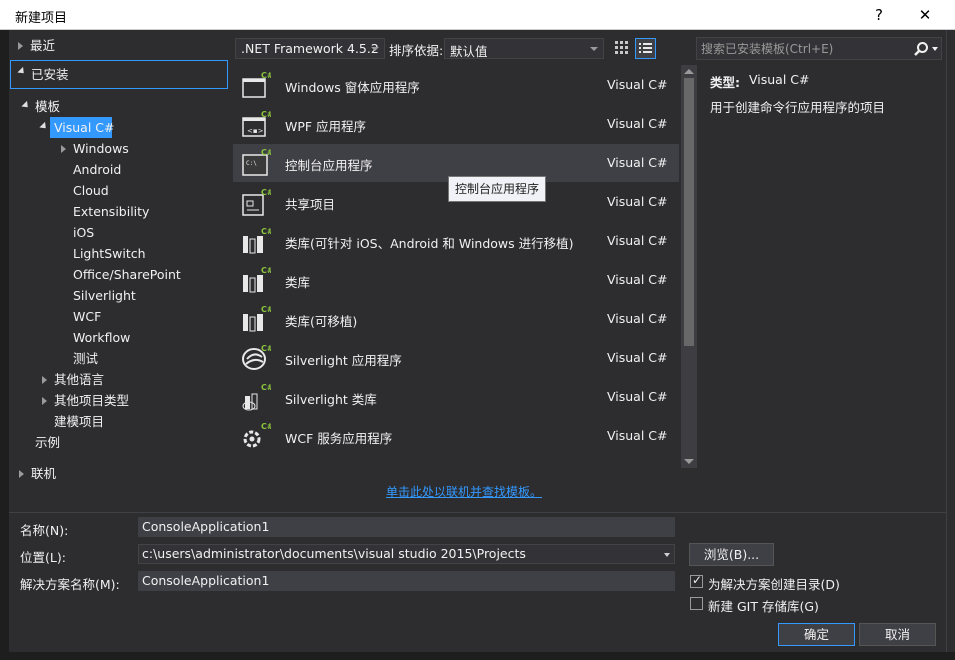  What do you see at coordinates (85, 400) in the screenshot?
I see `nav-other-project-types: 其他项目类型` at bounding box center [85, 400].